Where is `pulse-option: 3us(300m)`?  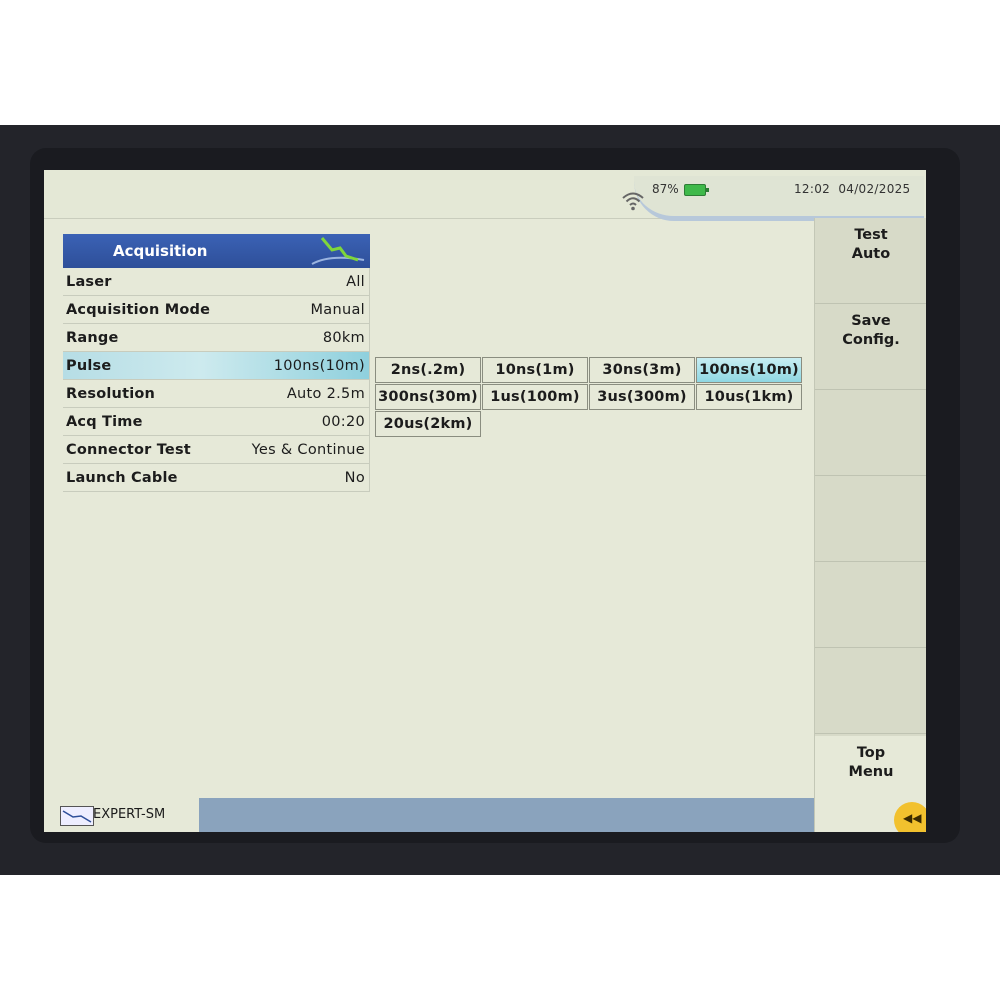 pulse-option: 3us(300m) is located at coordinates (642, 397).